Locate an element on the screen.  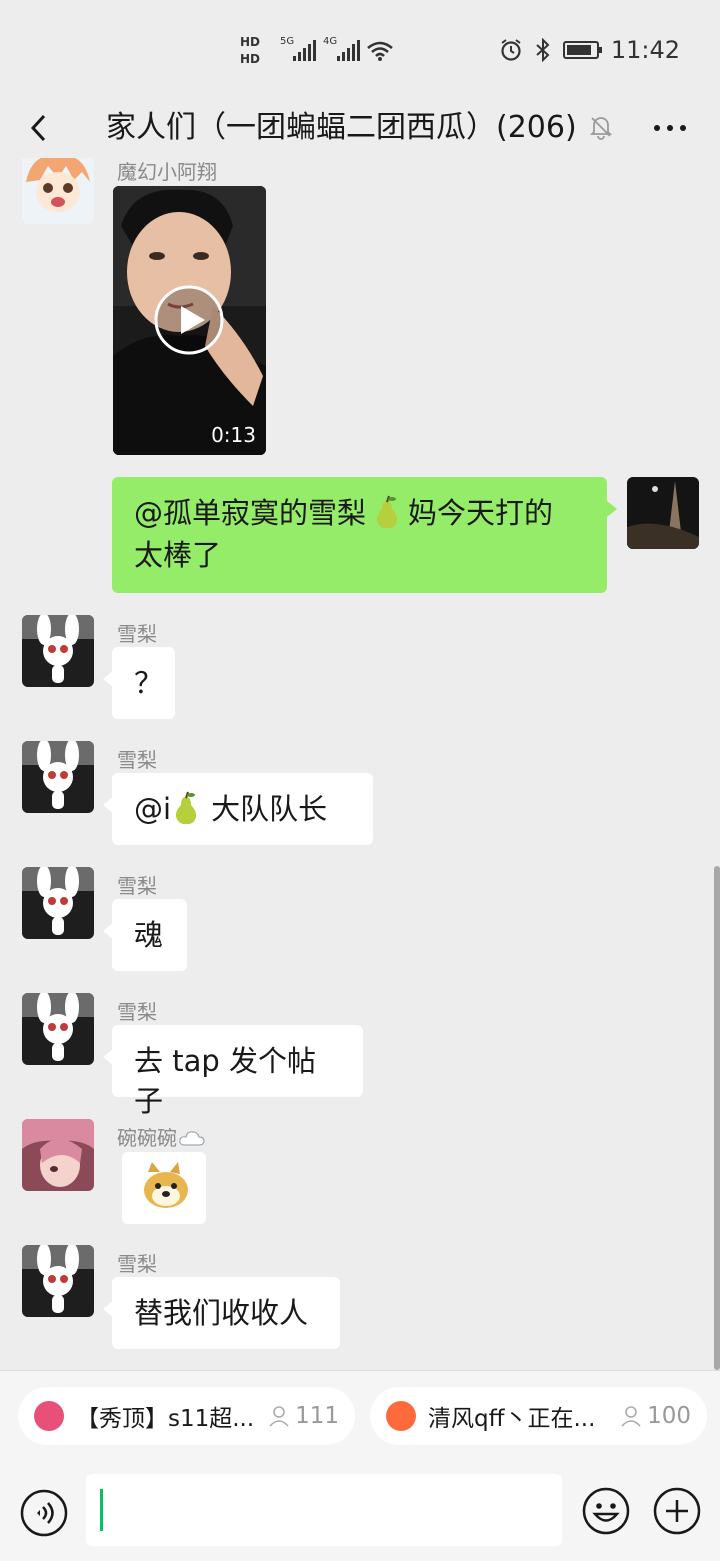
chat-title: 家人们（一团蝙蝠二团西瓜）(206) is located at coordinates (341, 127).